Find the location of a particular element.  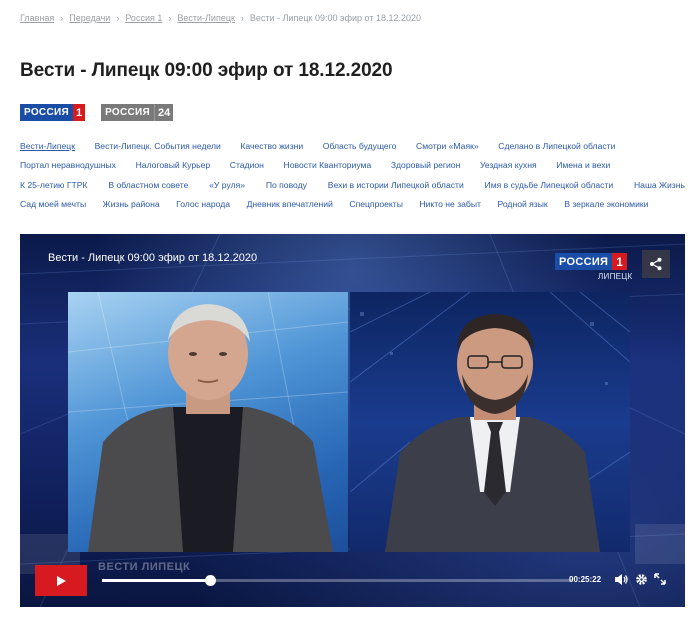

tag-link: Имена и вехи is located at coordinates (583, 165).